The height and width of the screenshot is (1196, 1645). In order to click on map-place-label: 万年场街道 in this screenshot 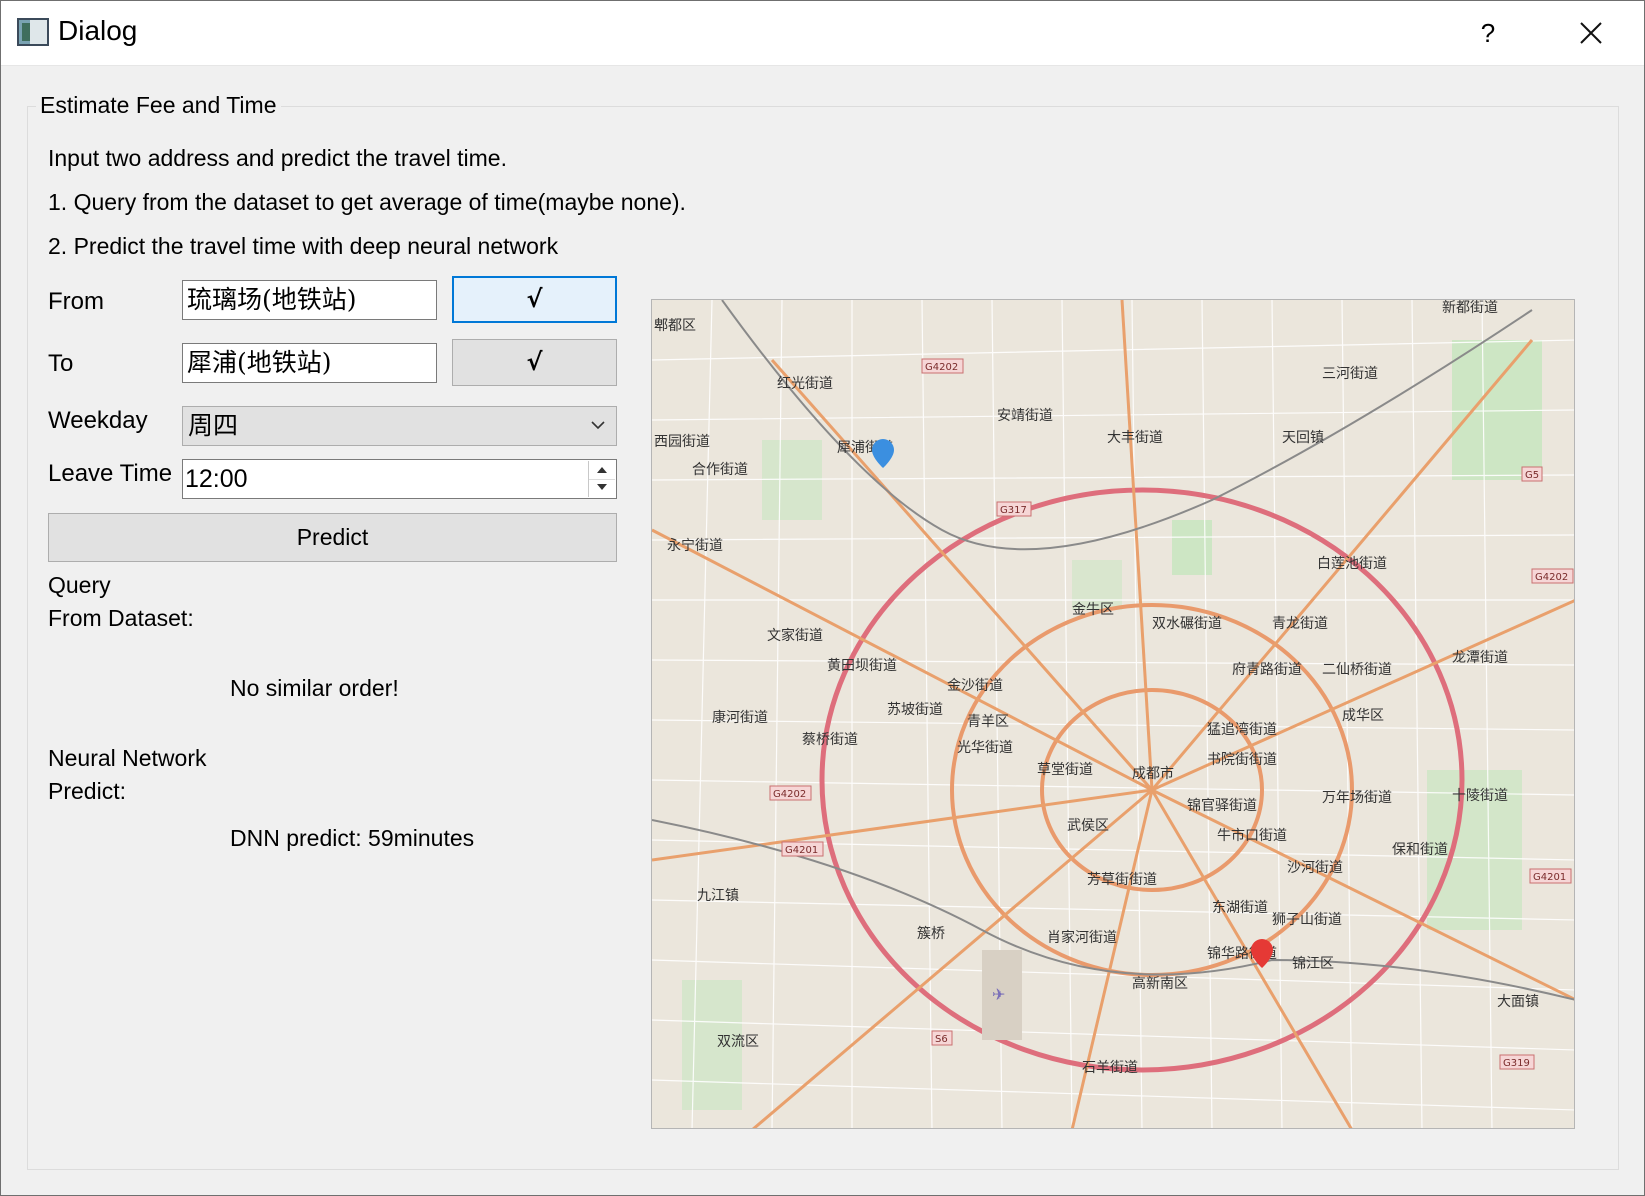, I will do `click(1357, 798)`.